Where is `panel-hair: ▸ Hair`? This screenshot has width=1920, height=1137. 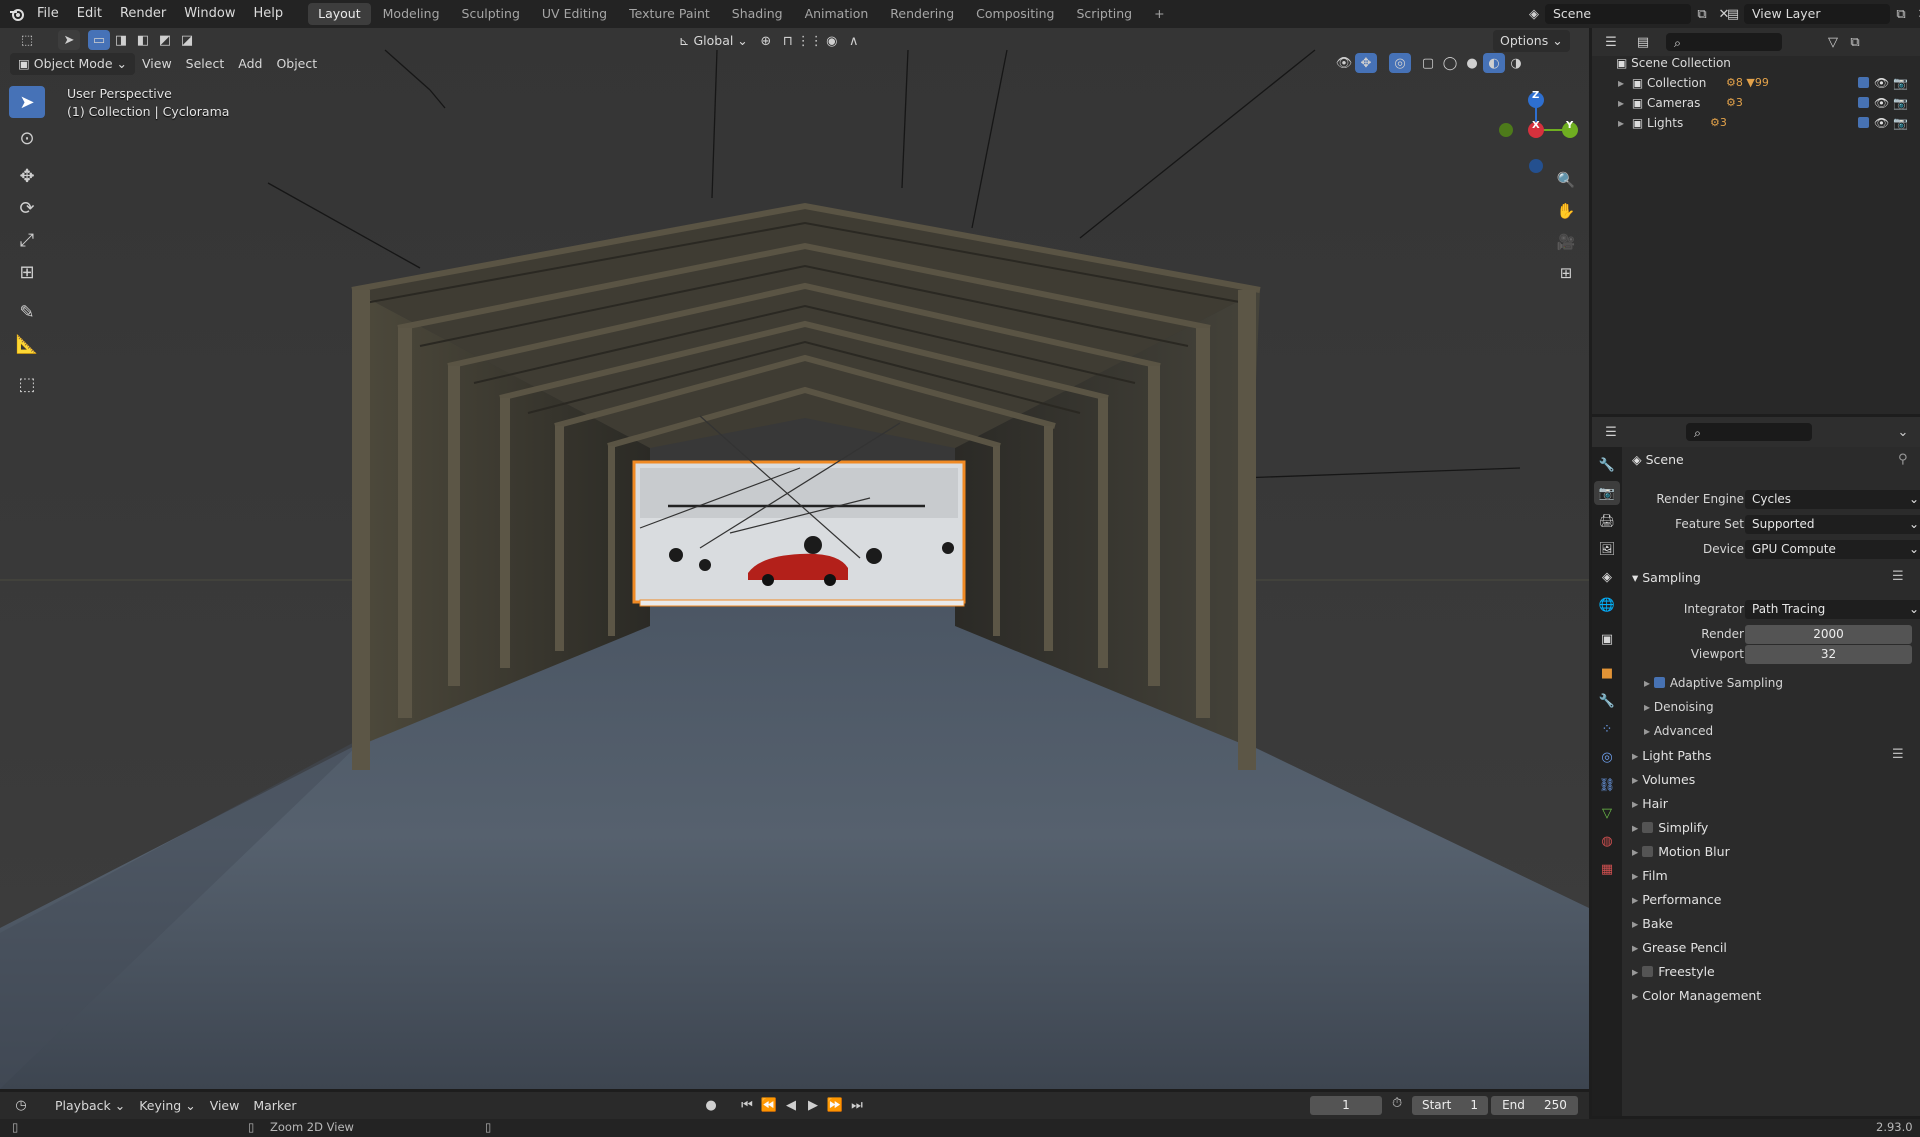 panel-hair: ▸ Hair is located at coordinates (1650, 804).